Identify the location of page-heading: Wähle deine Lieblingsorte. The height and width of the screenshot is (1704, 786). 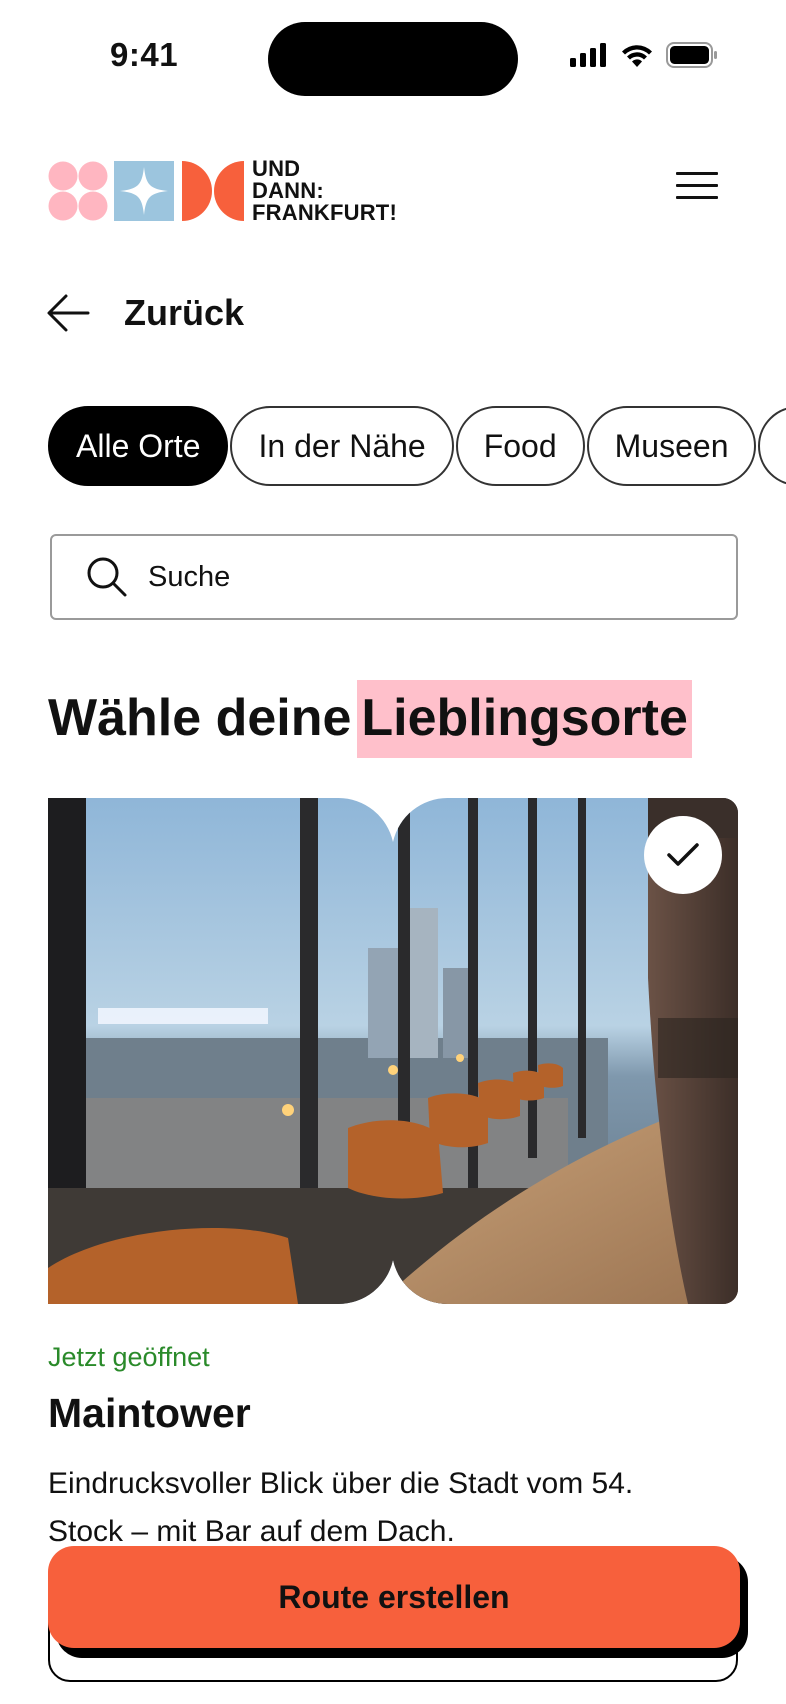
(370, 719).